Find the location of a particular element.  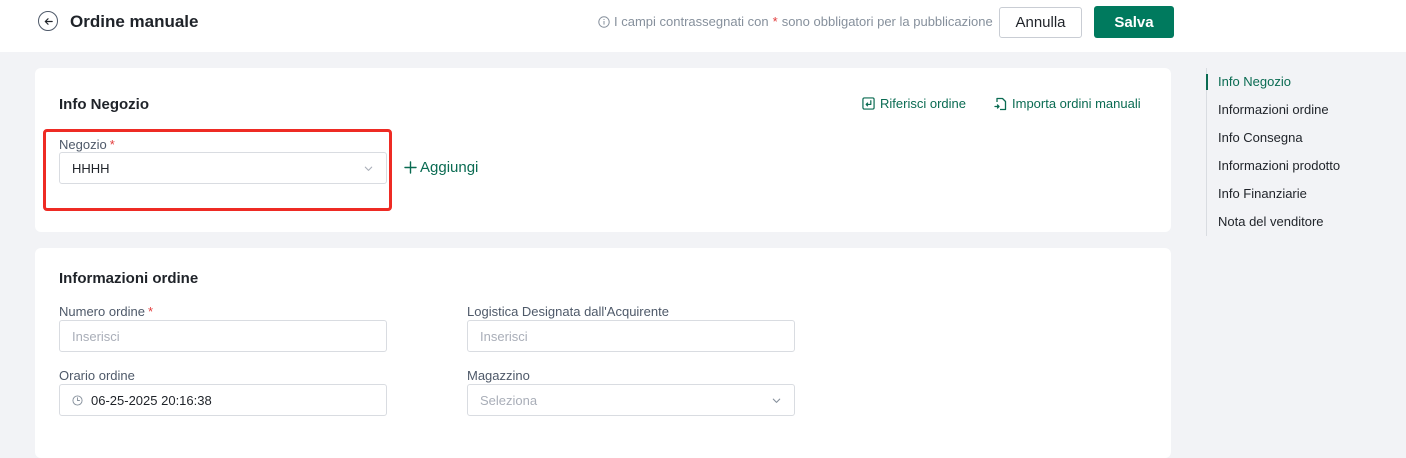

order-time-label: Orario ordine is located at coordinates (97, 375).